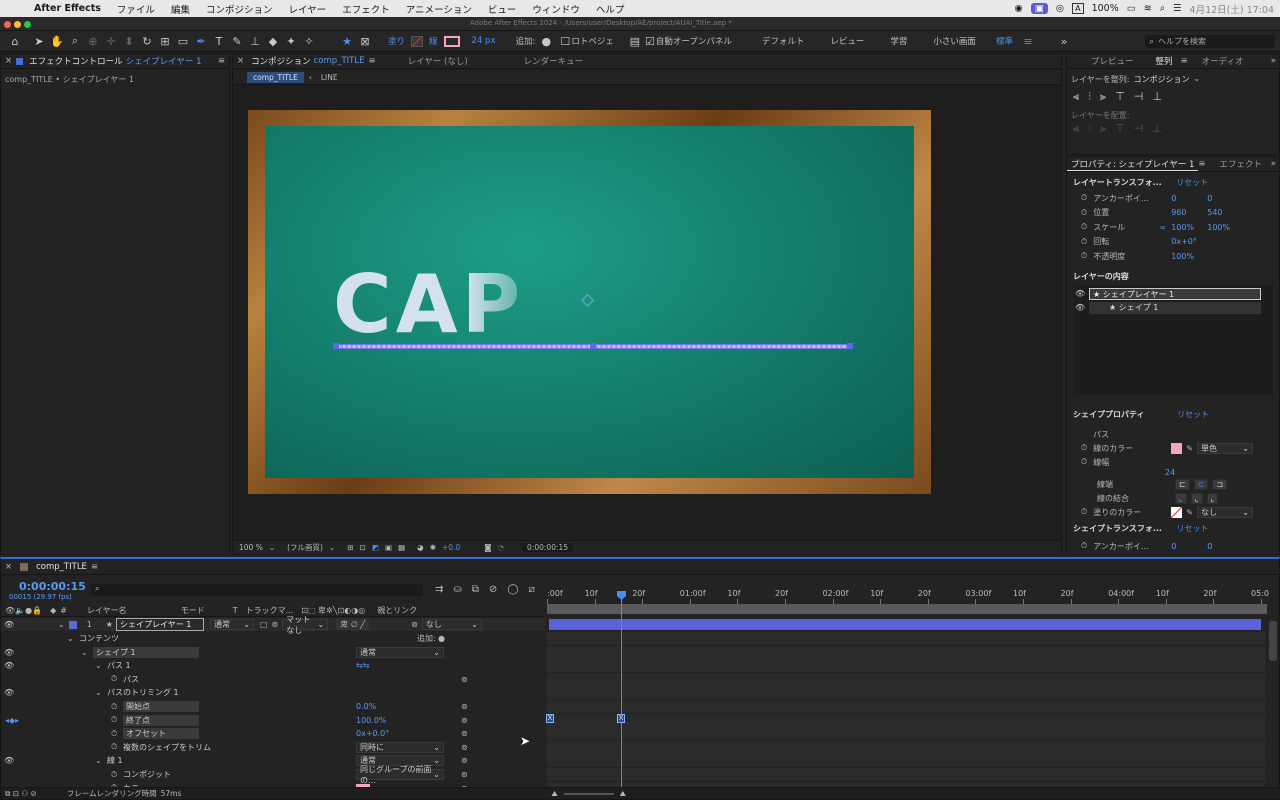 The image size is (1280, 800). What do you see at coordinates (850, 346) in the screenshot?
I see `path-vertex-end` at bounding box center [850, 346].